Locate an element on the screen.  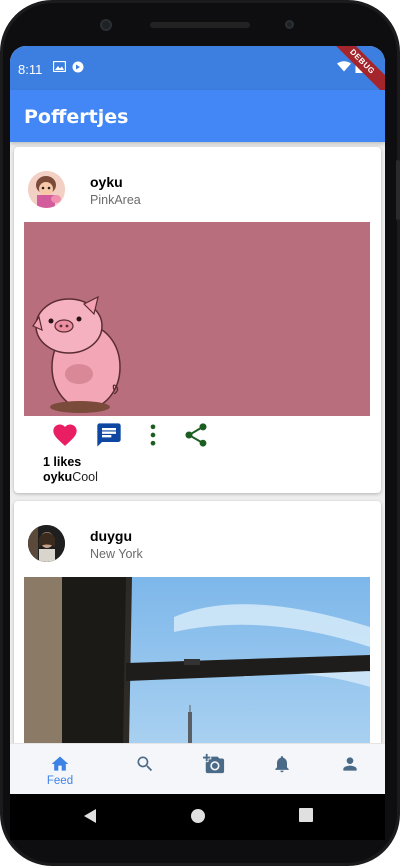
front-camera-icon is located at coordinates (106, 25).